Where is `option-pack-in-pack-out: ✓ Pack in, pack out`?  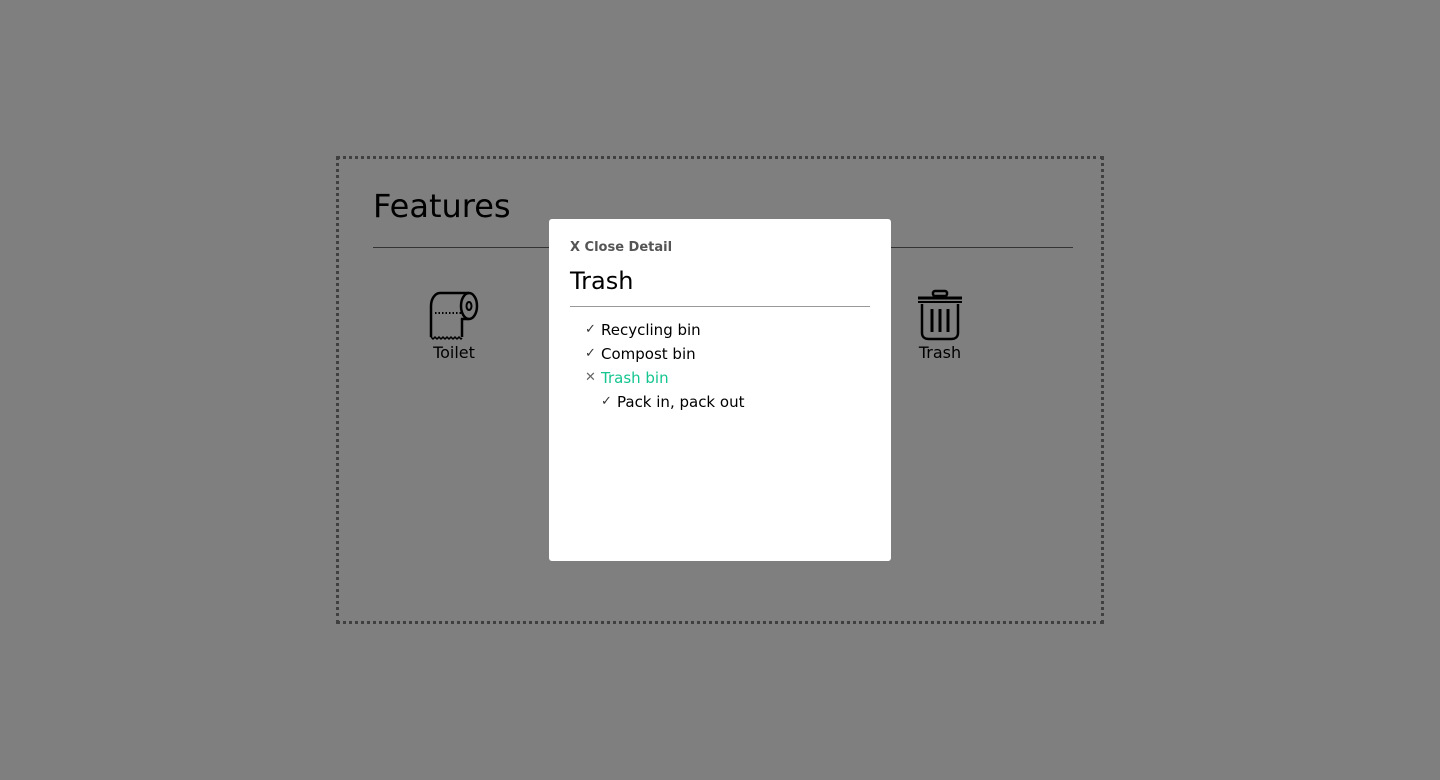 option-pack-in-pack-out: ✓ Pack in, pack out is located at coordinates (664, 402).